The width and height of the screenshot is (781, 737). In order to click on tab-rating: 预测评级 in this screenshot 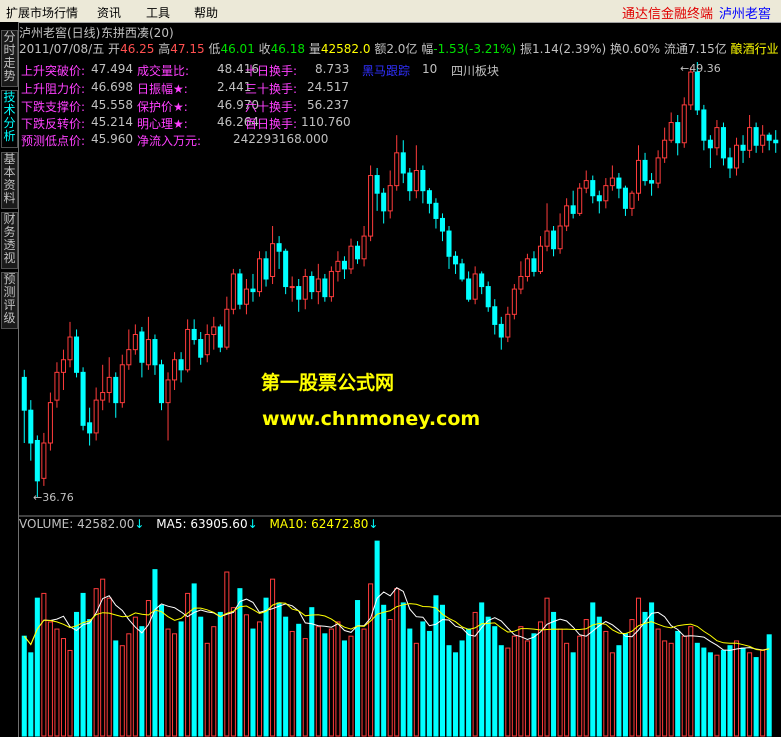, I will do `click(9, 300)`.